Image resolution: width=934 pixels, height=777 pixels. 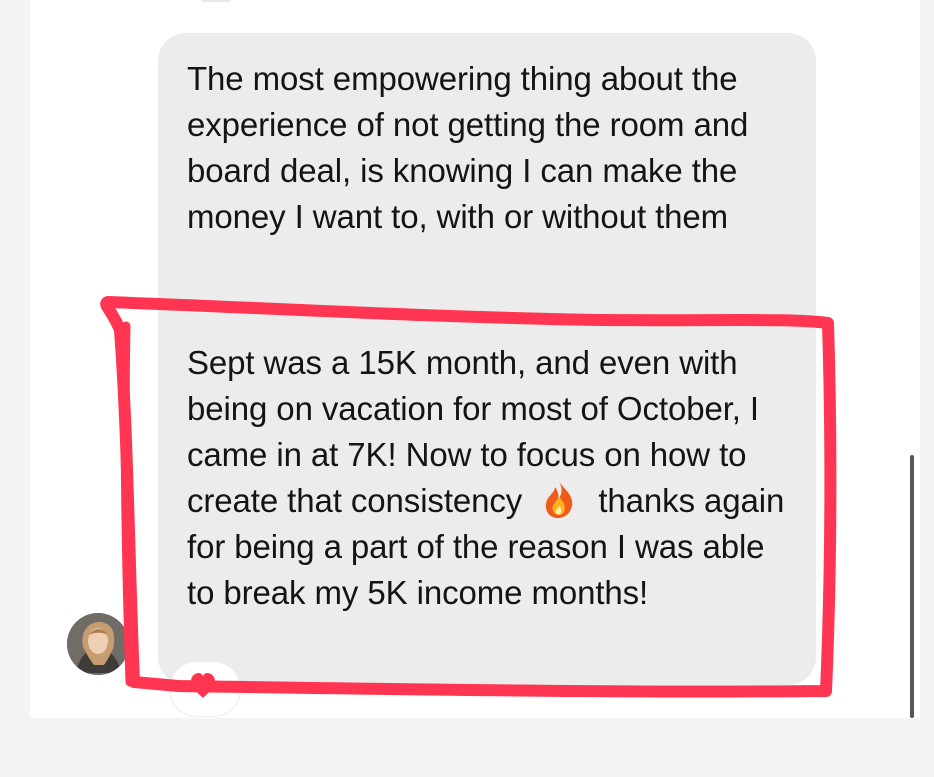 What do you see at coordinates (216, 1) in the screenshot?
I see `previous-message-fragment` at bounding box center [216, 1].